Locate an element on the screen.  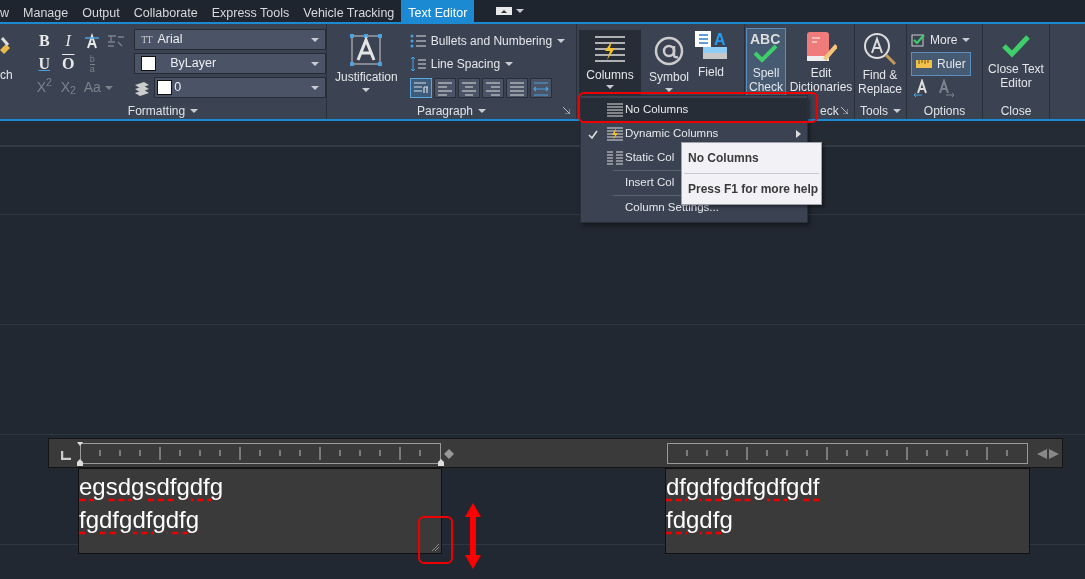
columns-button: Columns is located at coordinates (610, 64).